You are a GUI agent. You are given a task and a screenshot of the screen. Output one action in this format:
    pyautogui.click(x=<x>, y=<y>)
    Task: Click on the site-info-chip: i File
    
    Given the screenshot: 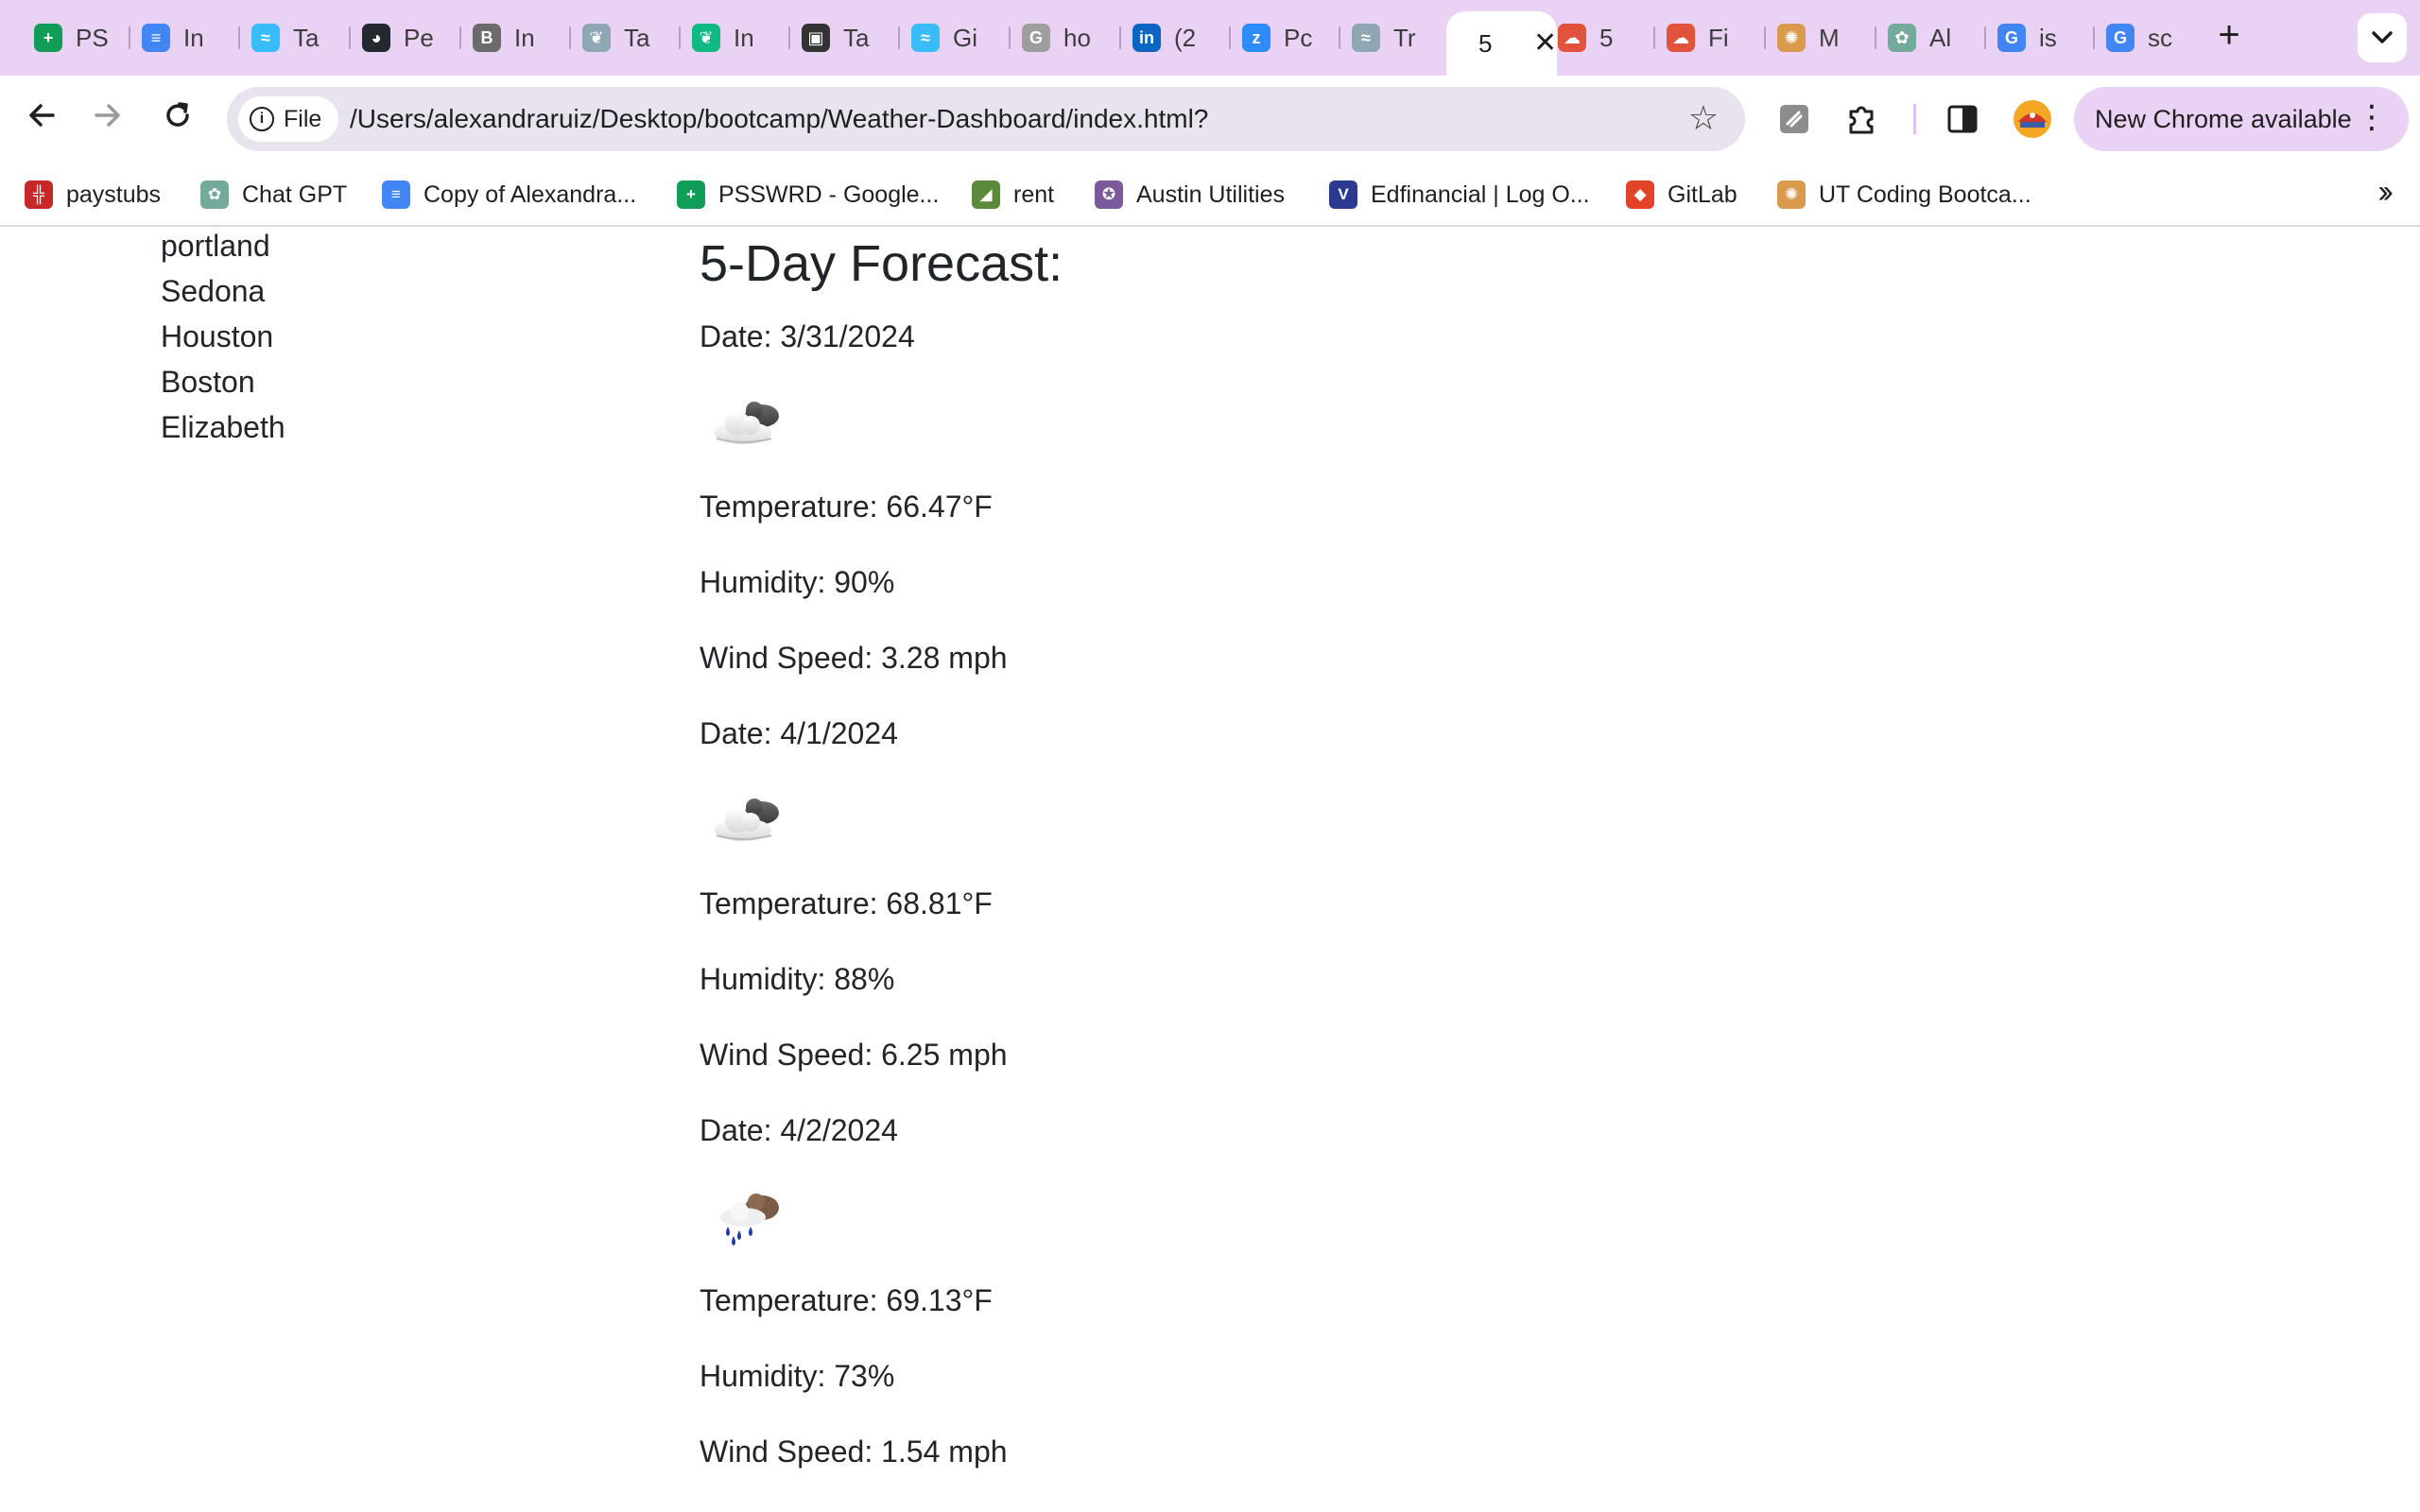 What is the action you would take?
    pyautogui.click(x=288, y=119)
    